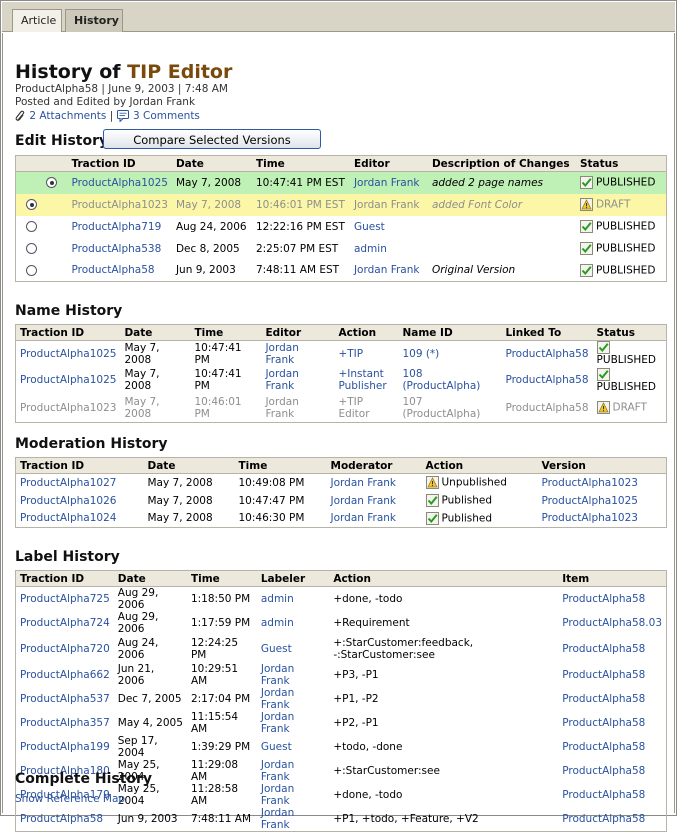 The image size is (677, 832). What do you see at coordinates (300, 182) in the screenshot?
I see `time-cell: 10:47:41 PM EST` at bounding box center [300, 182].